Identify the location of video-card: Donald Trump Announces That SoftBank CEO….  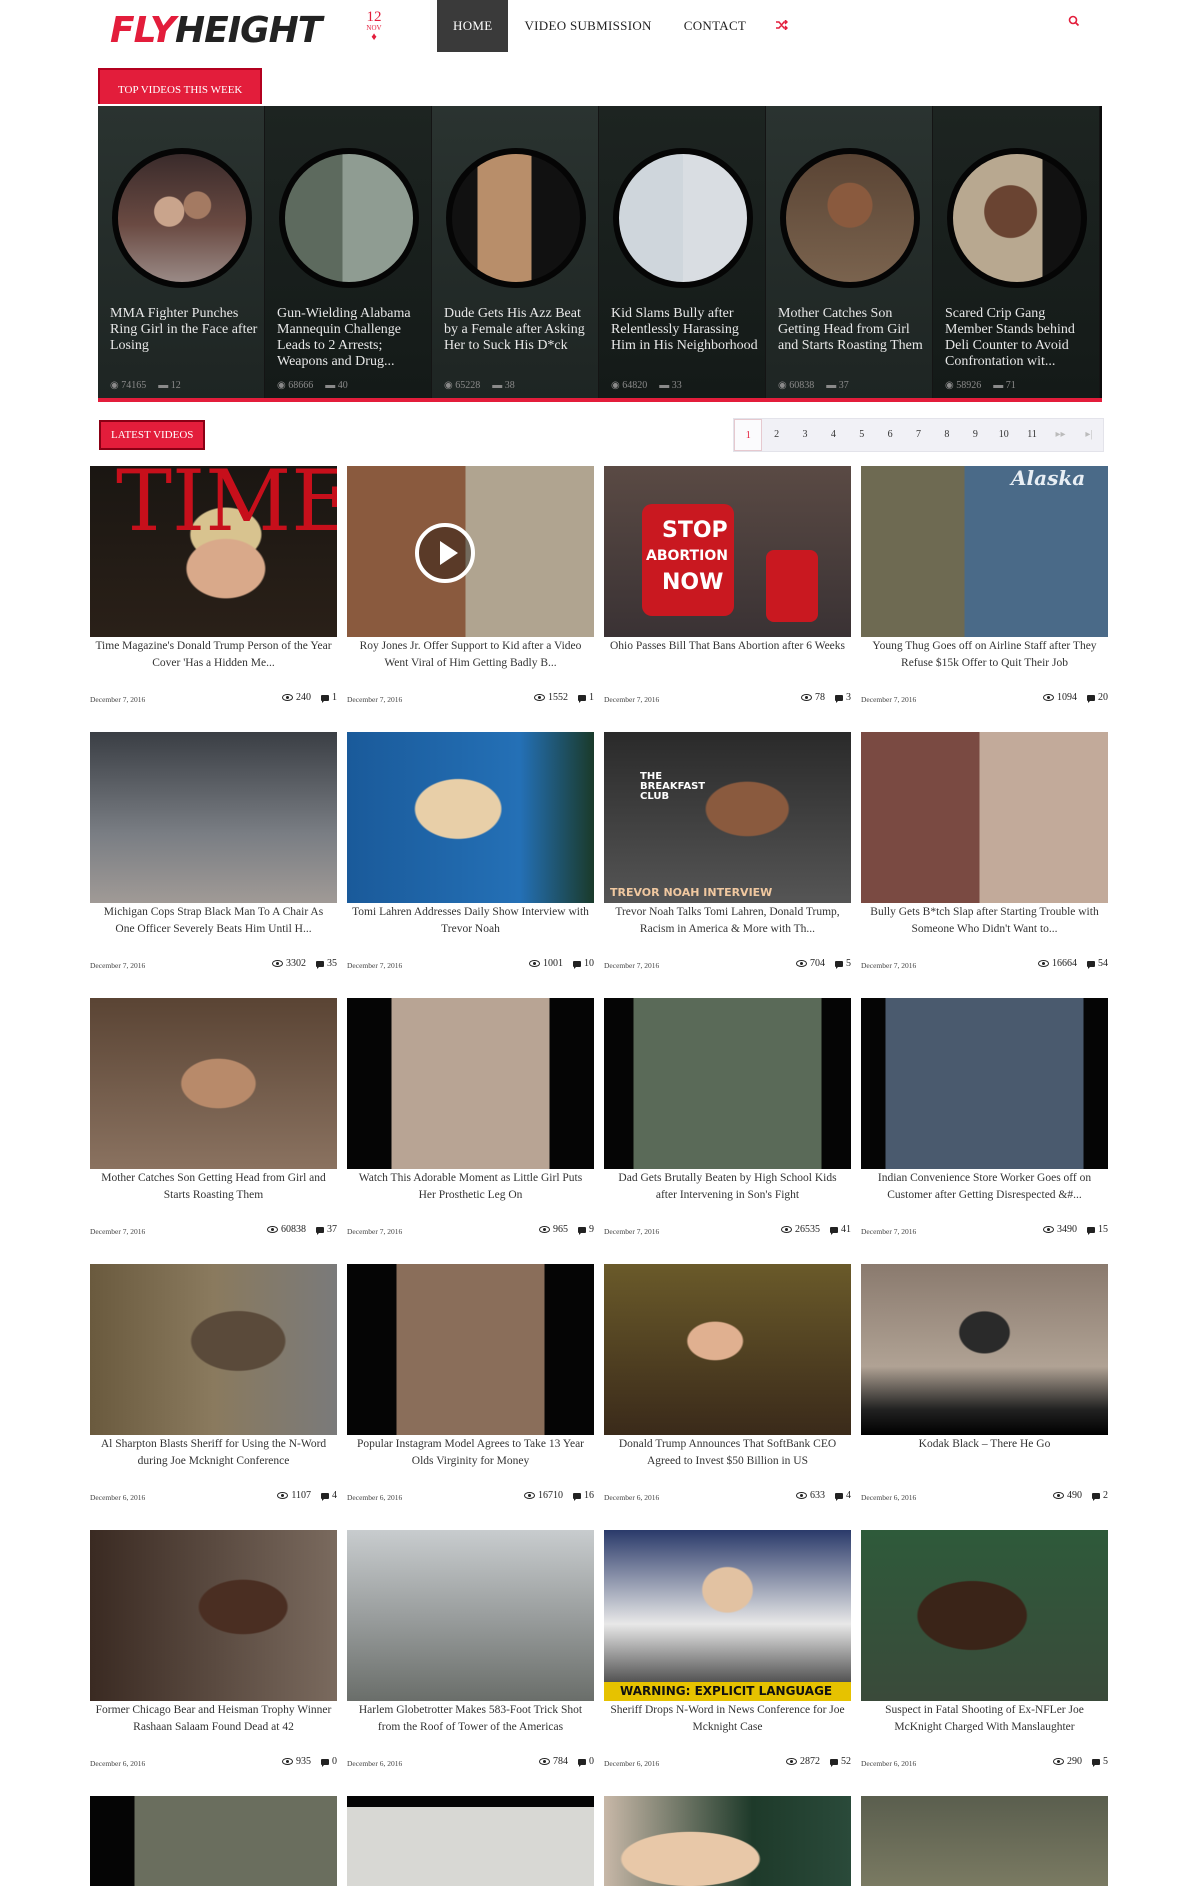
(727, 1389).